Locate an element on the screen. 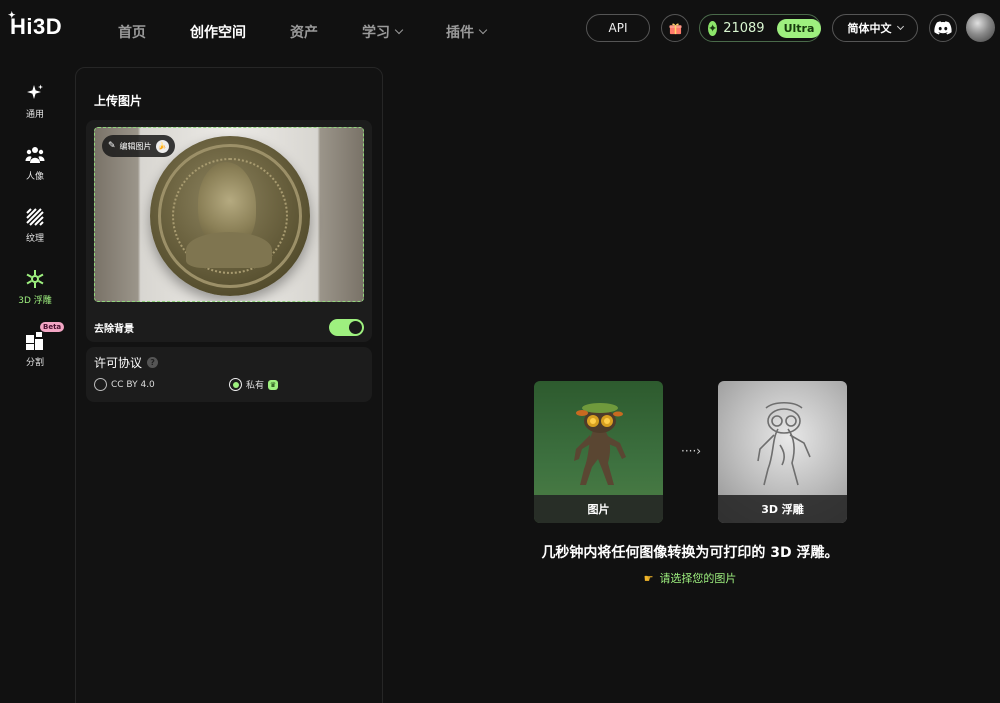 The width and height of the screenshot is (1000, 703). remove-background-label: 去除背景 is located at coordinates (114, 329).